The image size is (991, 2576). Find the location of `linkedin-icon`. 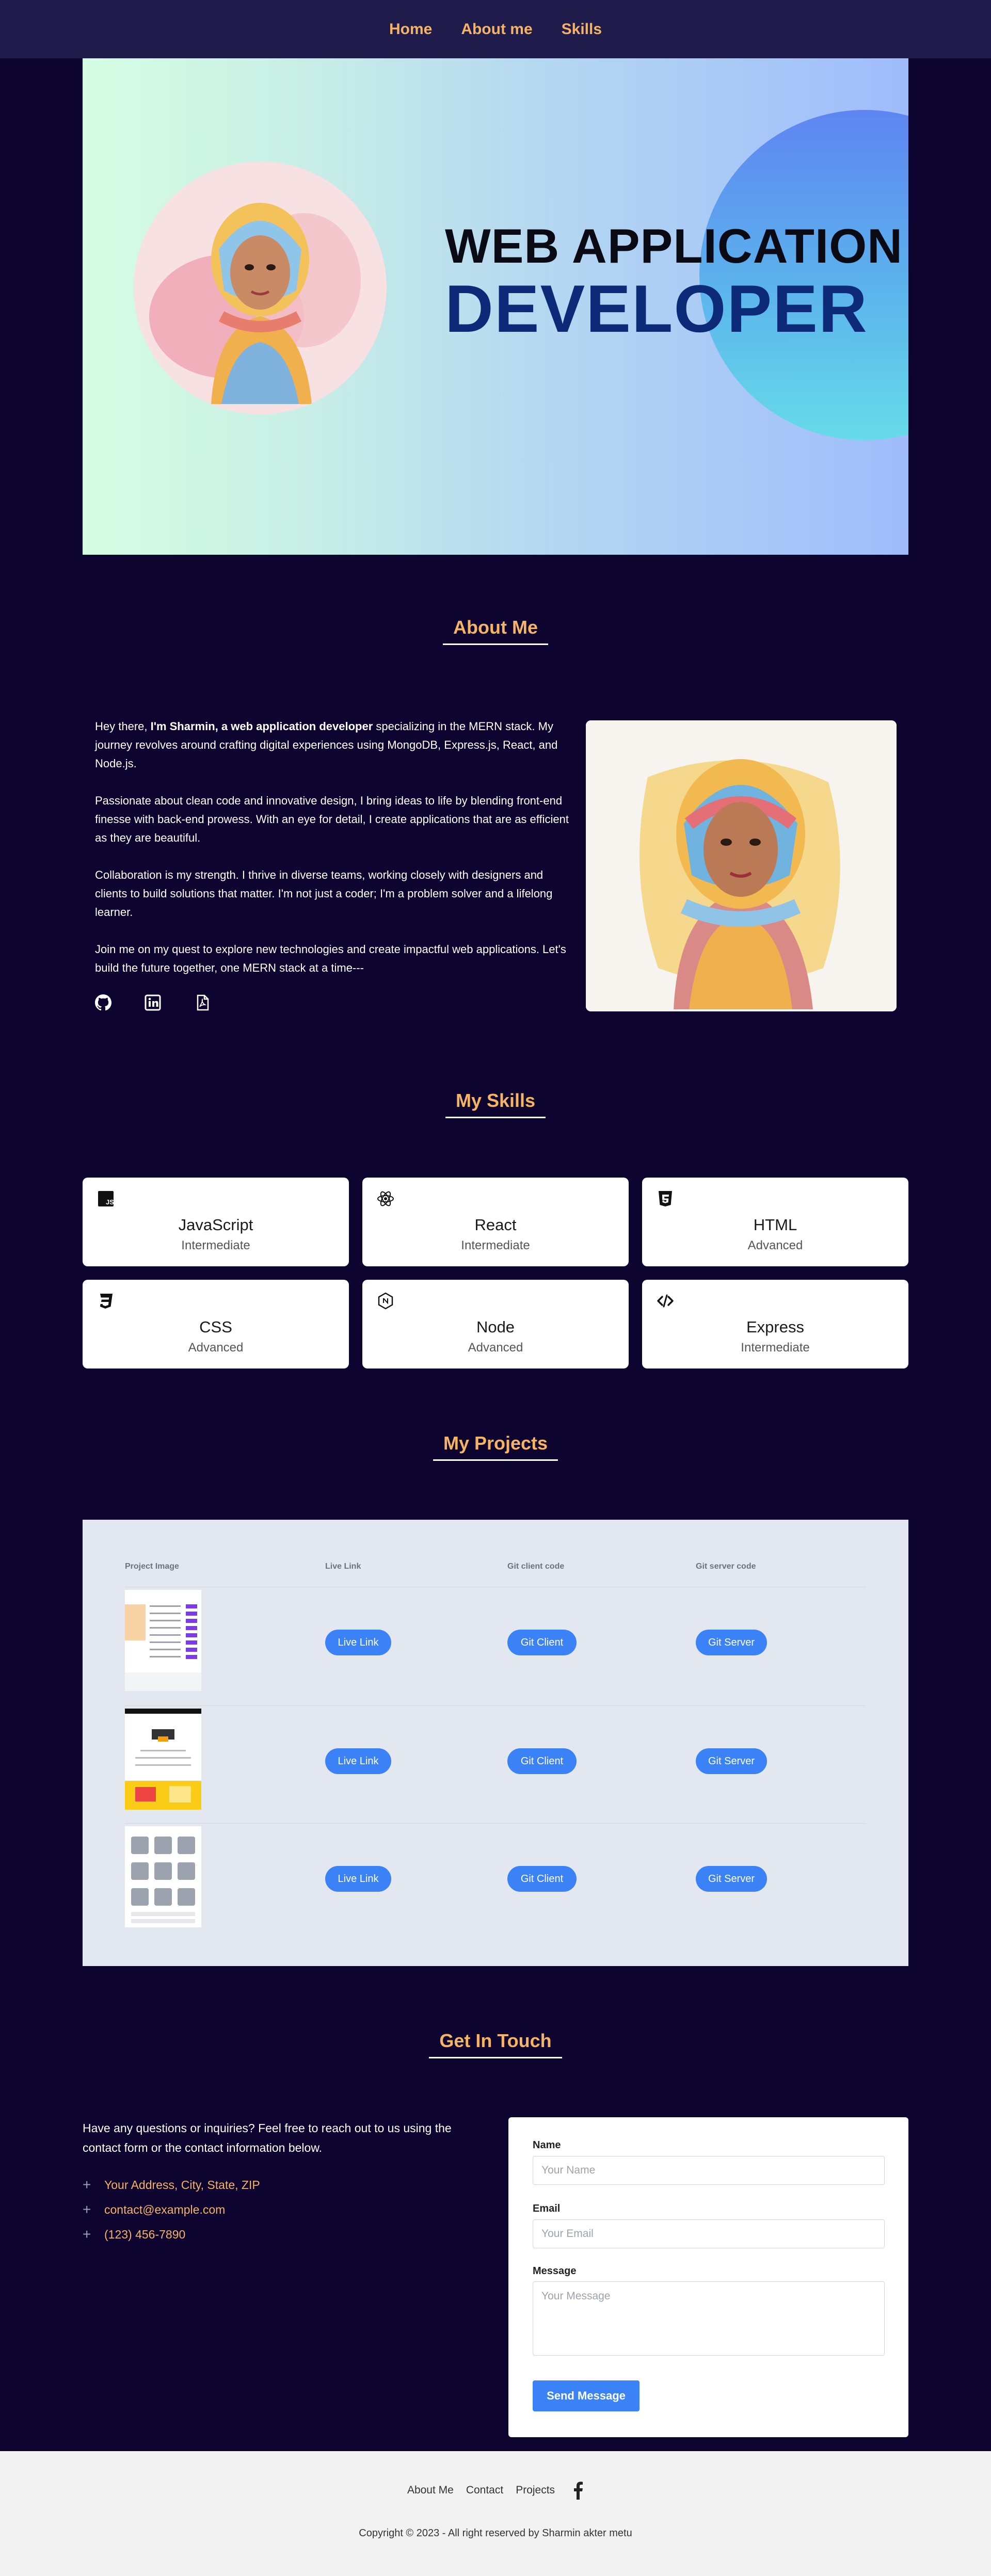

linkedin-icon is located at coordinates (153, 1003).